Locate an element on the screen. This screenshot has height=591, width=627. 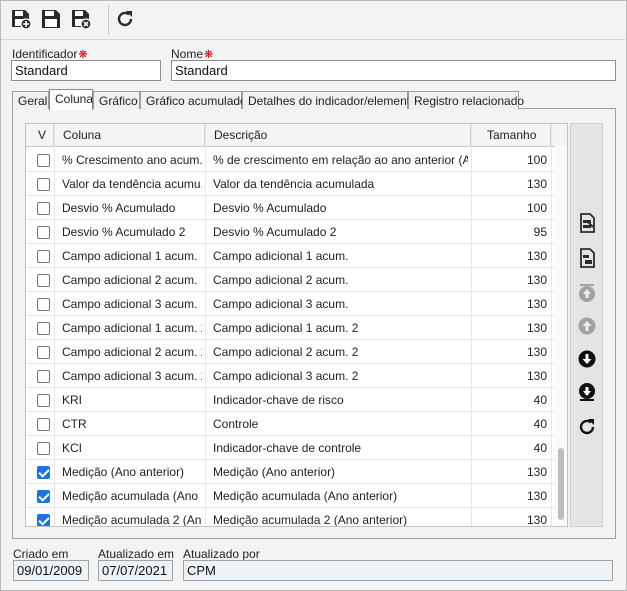
cell-coluna: KRI is located at coordinates (72, 400).